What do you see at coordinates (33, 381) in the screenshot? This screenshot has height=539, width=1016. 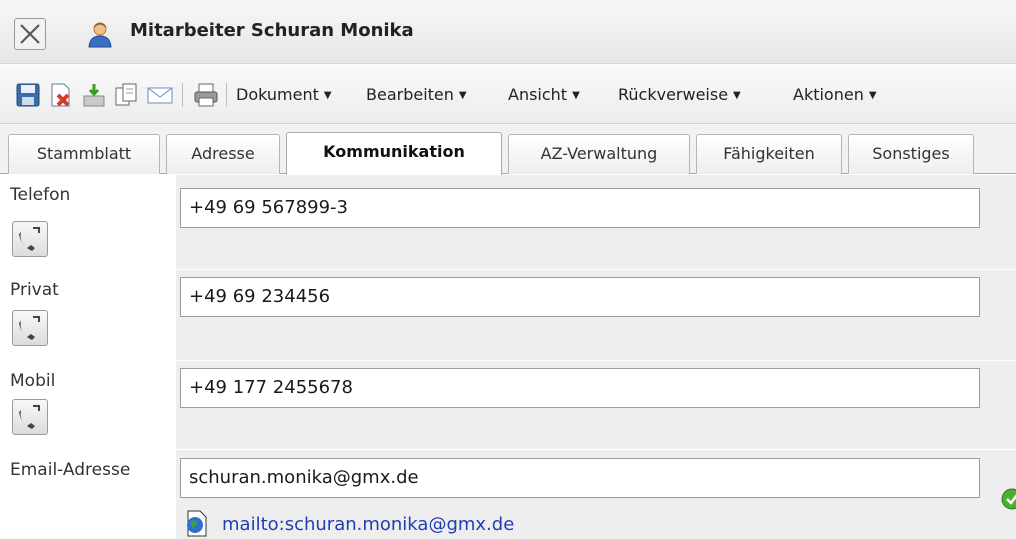 I see `mobil-label: Mobil` at bounding box center [33, 381].